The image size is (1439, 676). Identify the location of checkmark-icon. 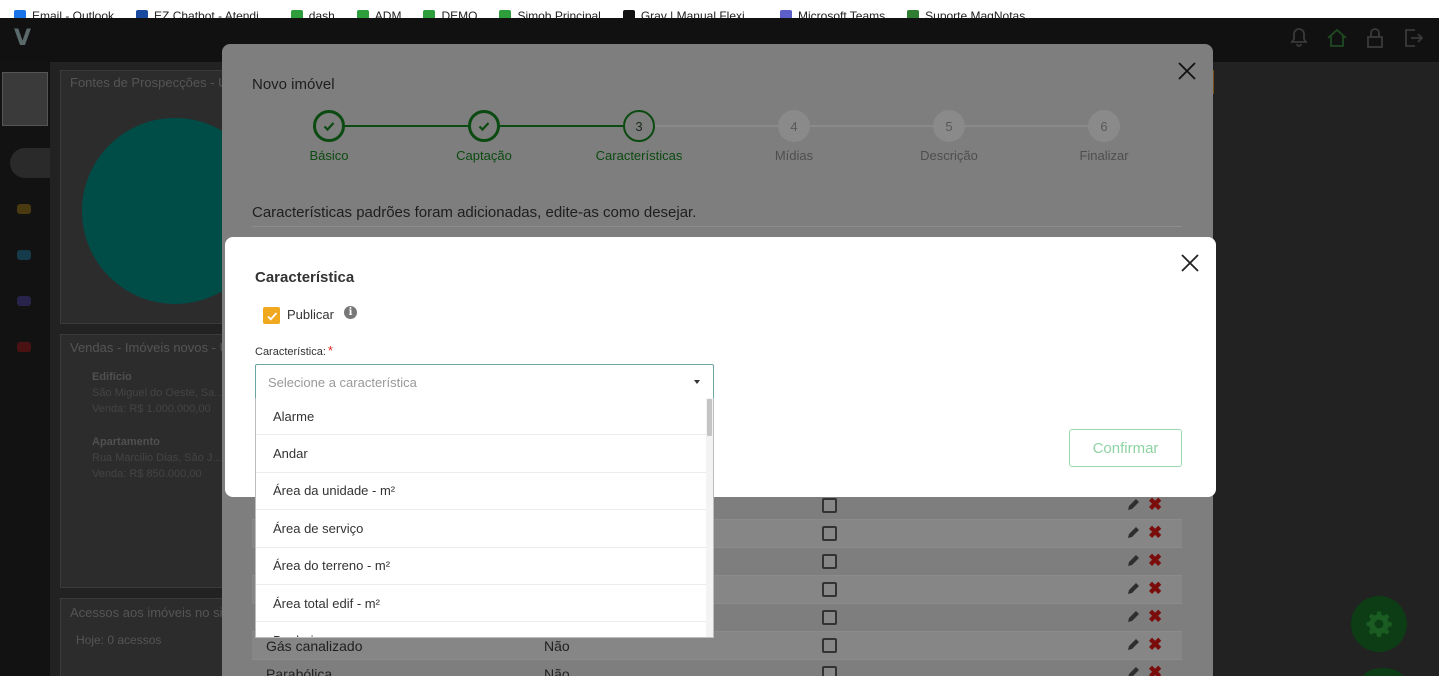
(271, 316).